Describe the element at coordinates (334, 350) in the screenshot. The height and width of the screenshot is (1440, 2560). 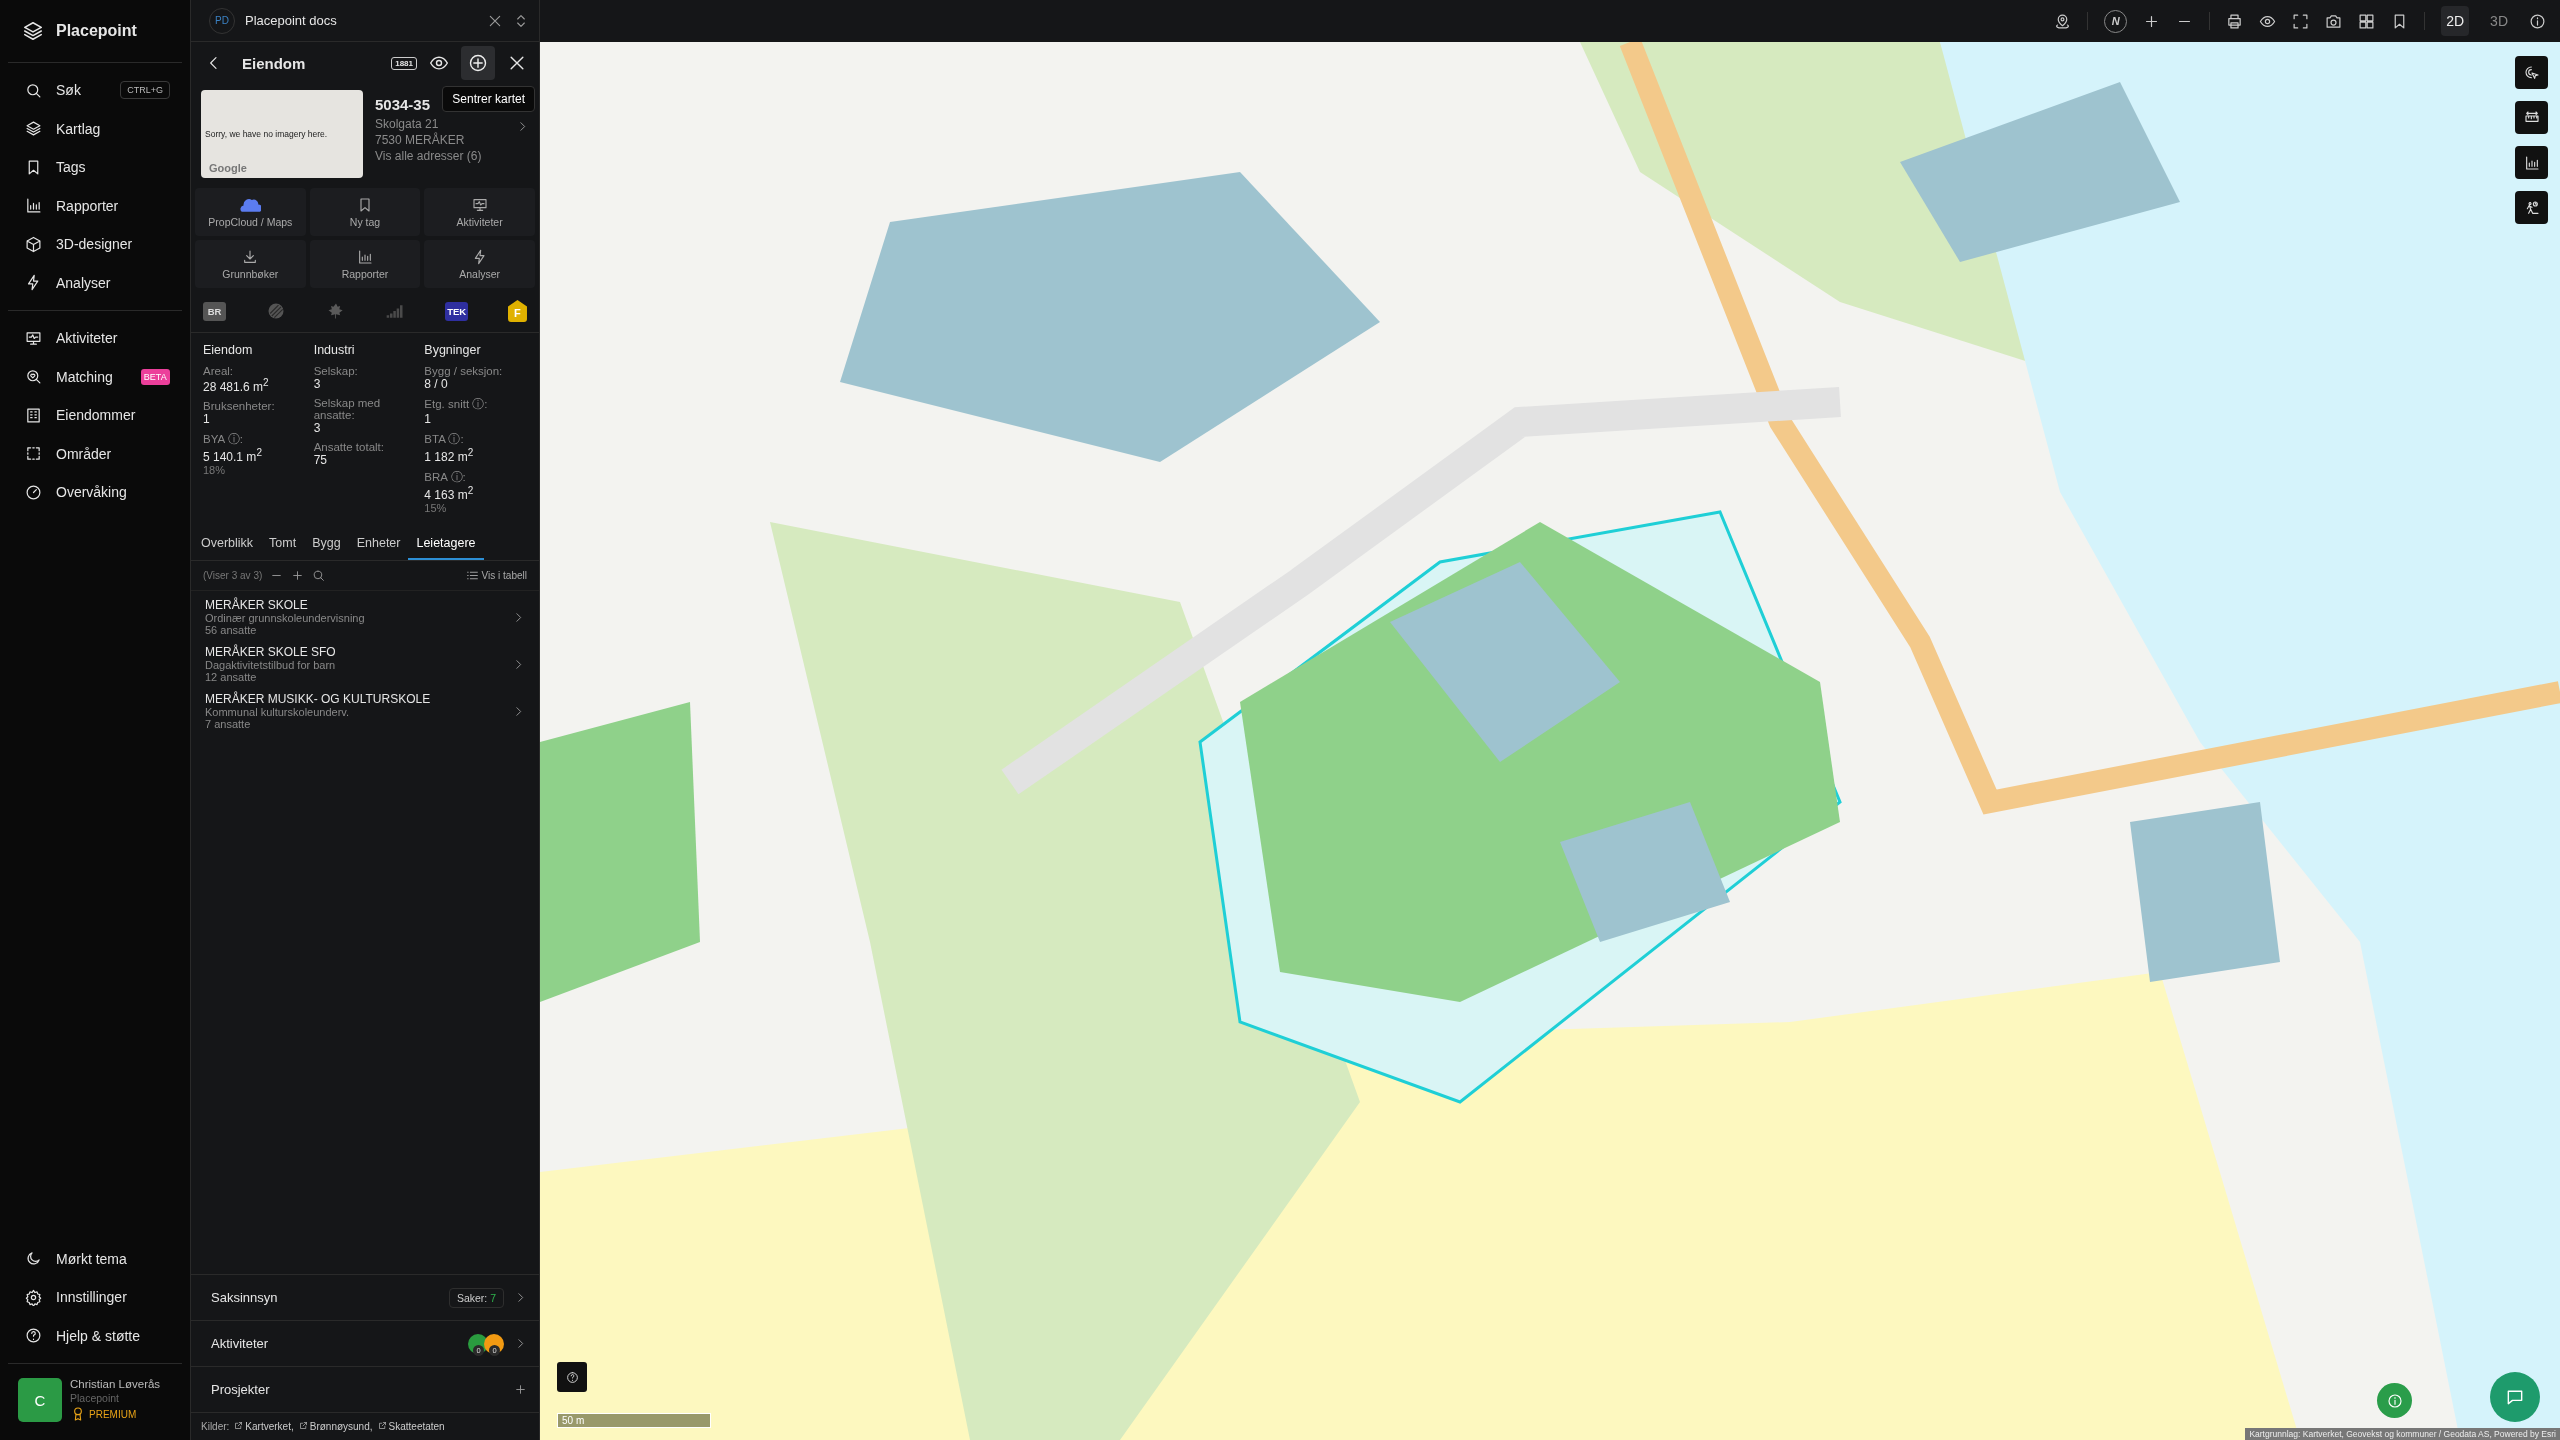
I see `stats-heading: Industri` at that location.